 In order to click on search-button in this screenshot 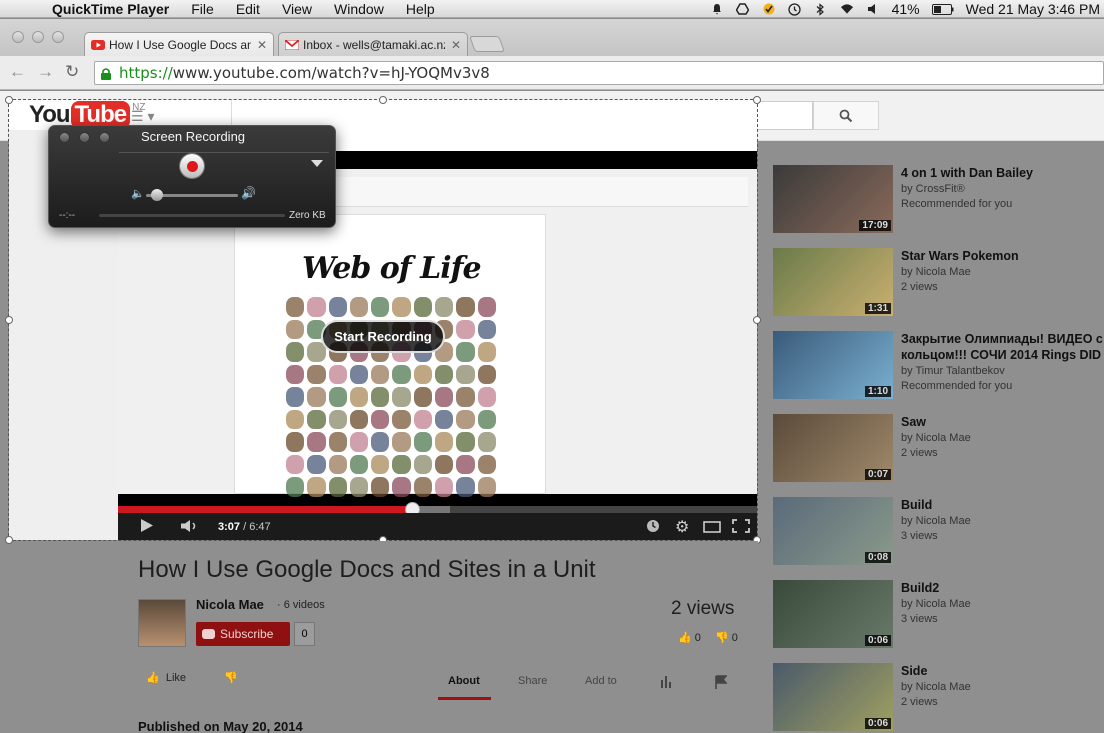, I will do `click(846, 115)`.